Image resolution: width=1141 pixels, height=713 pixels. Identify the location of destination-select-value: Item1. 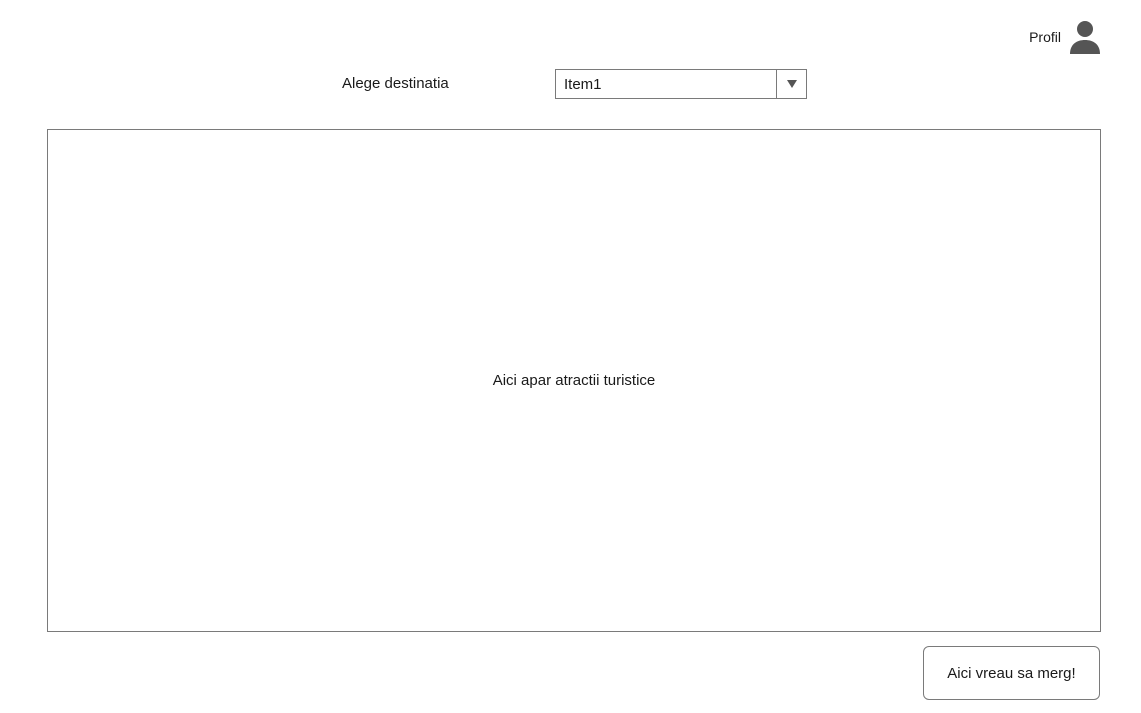
(583, 84).